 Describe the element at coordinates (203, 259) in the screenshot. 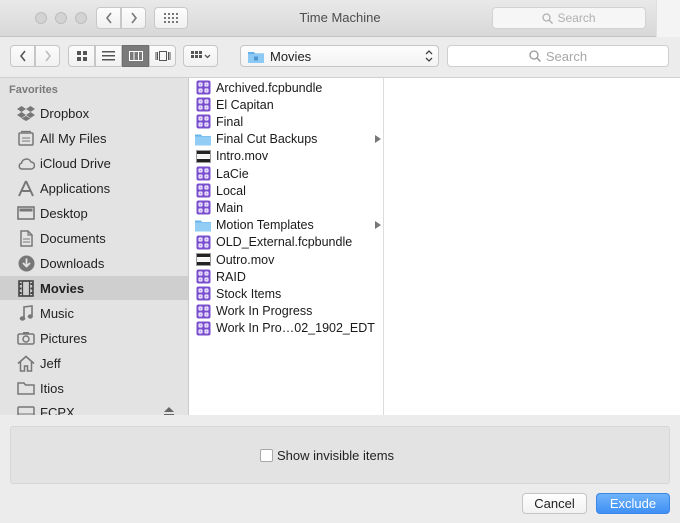

I see `movie-file-icon` at that location.